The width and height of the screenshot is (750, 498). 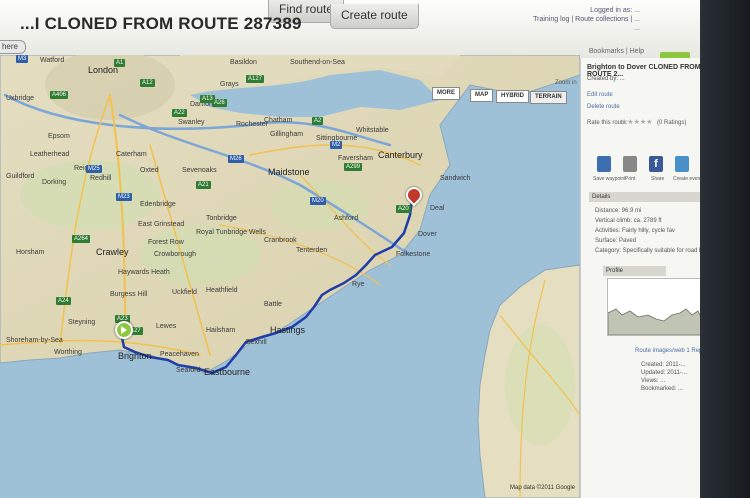 What do you see at coordinates (222, 290) in the screenshot?
I see `map-label-heathfield: Heathfield` at bounding box center [222, 290].